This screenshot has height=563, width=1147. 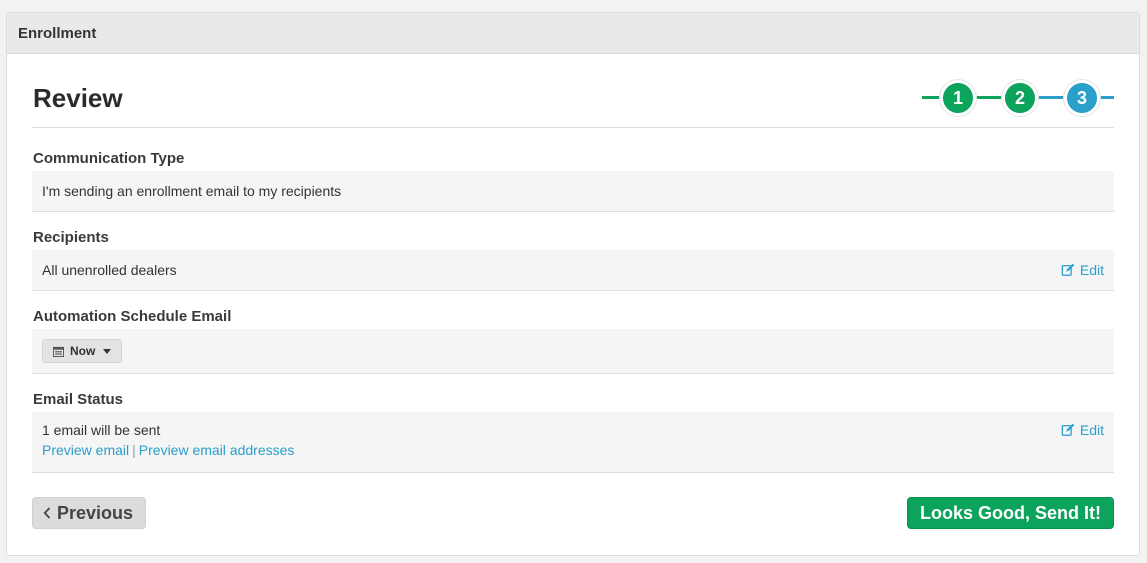 I want to click on page-title: Review, so click(x=78, y=98).